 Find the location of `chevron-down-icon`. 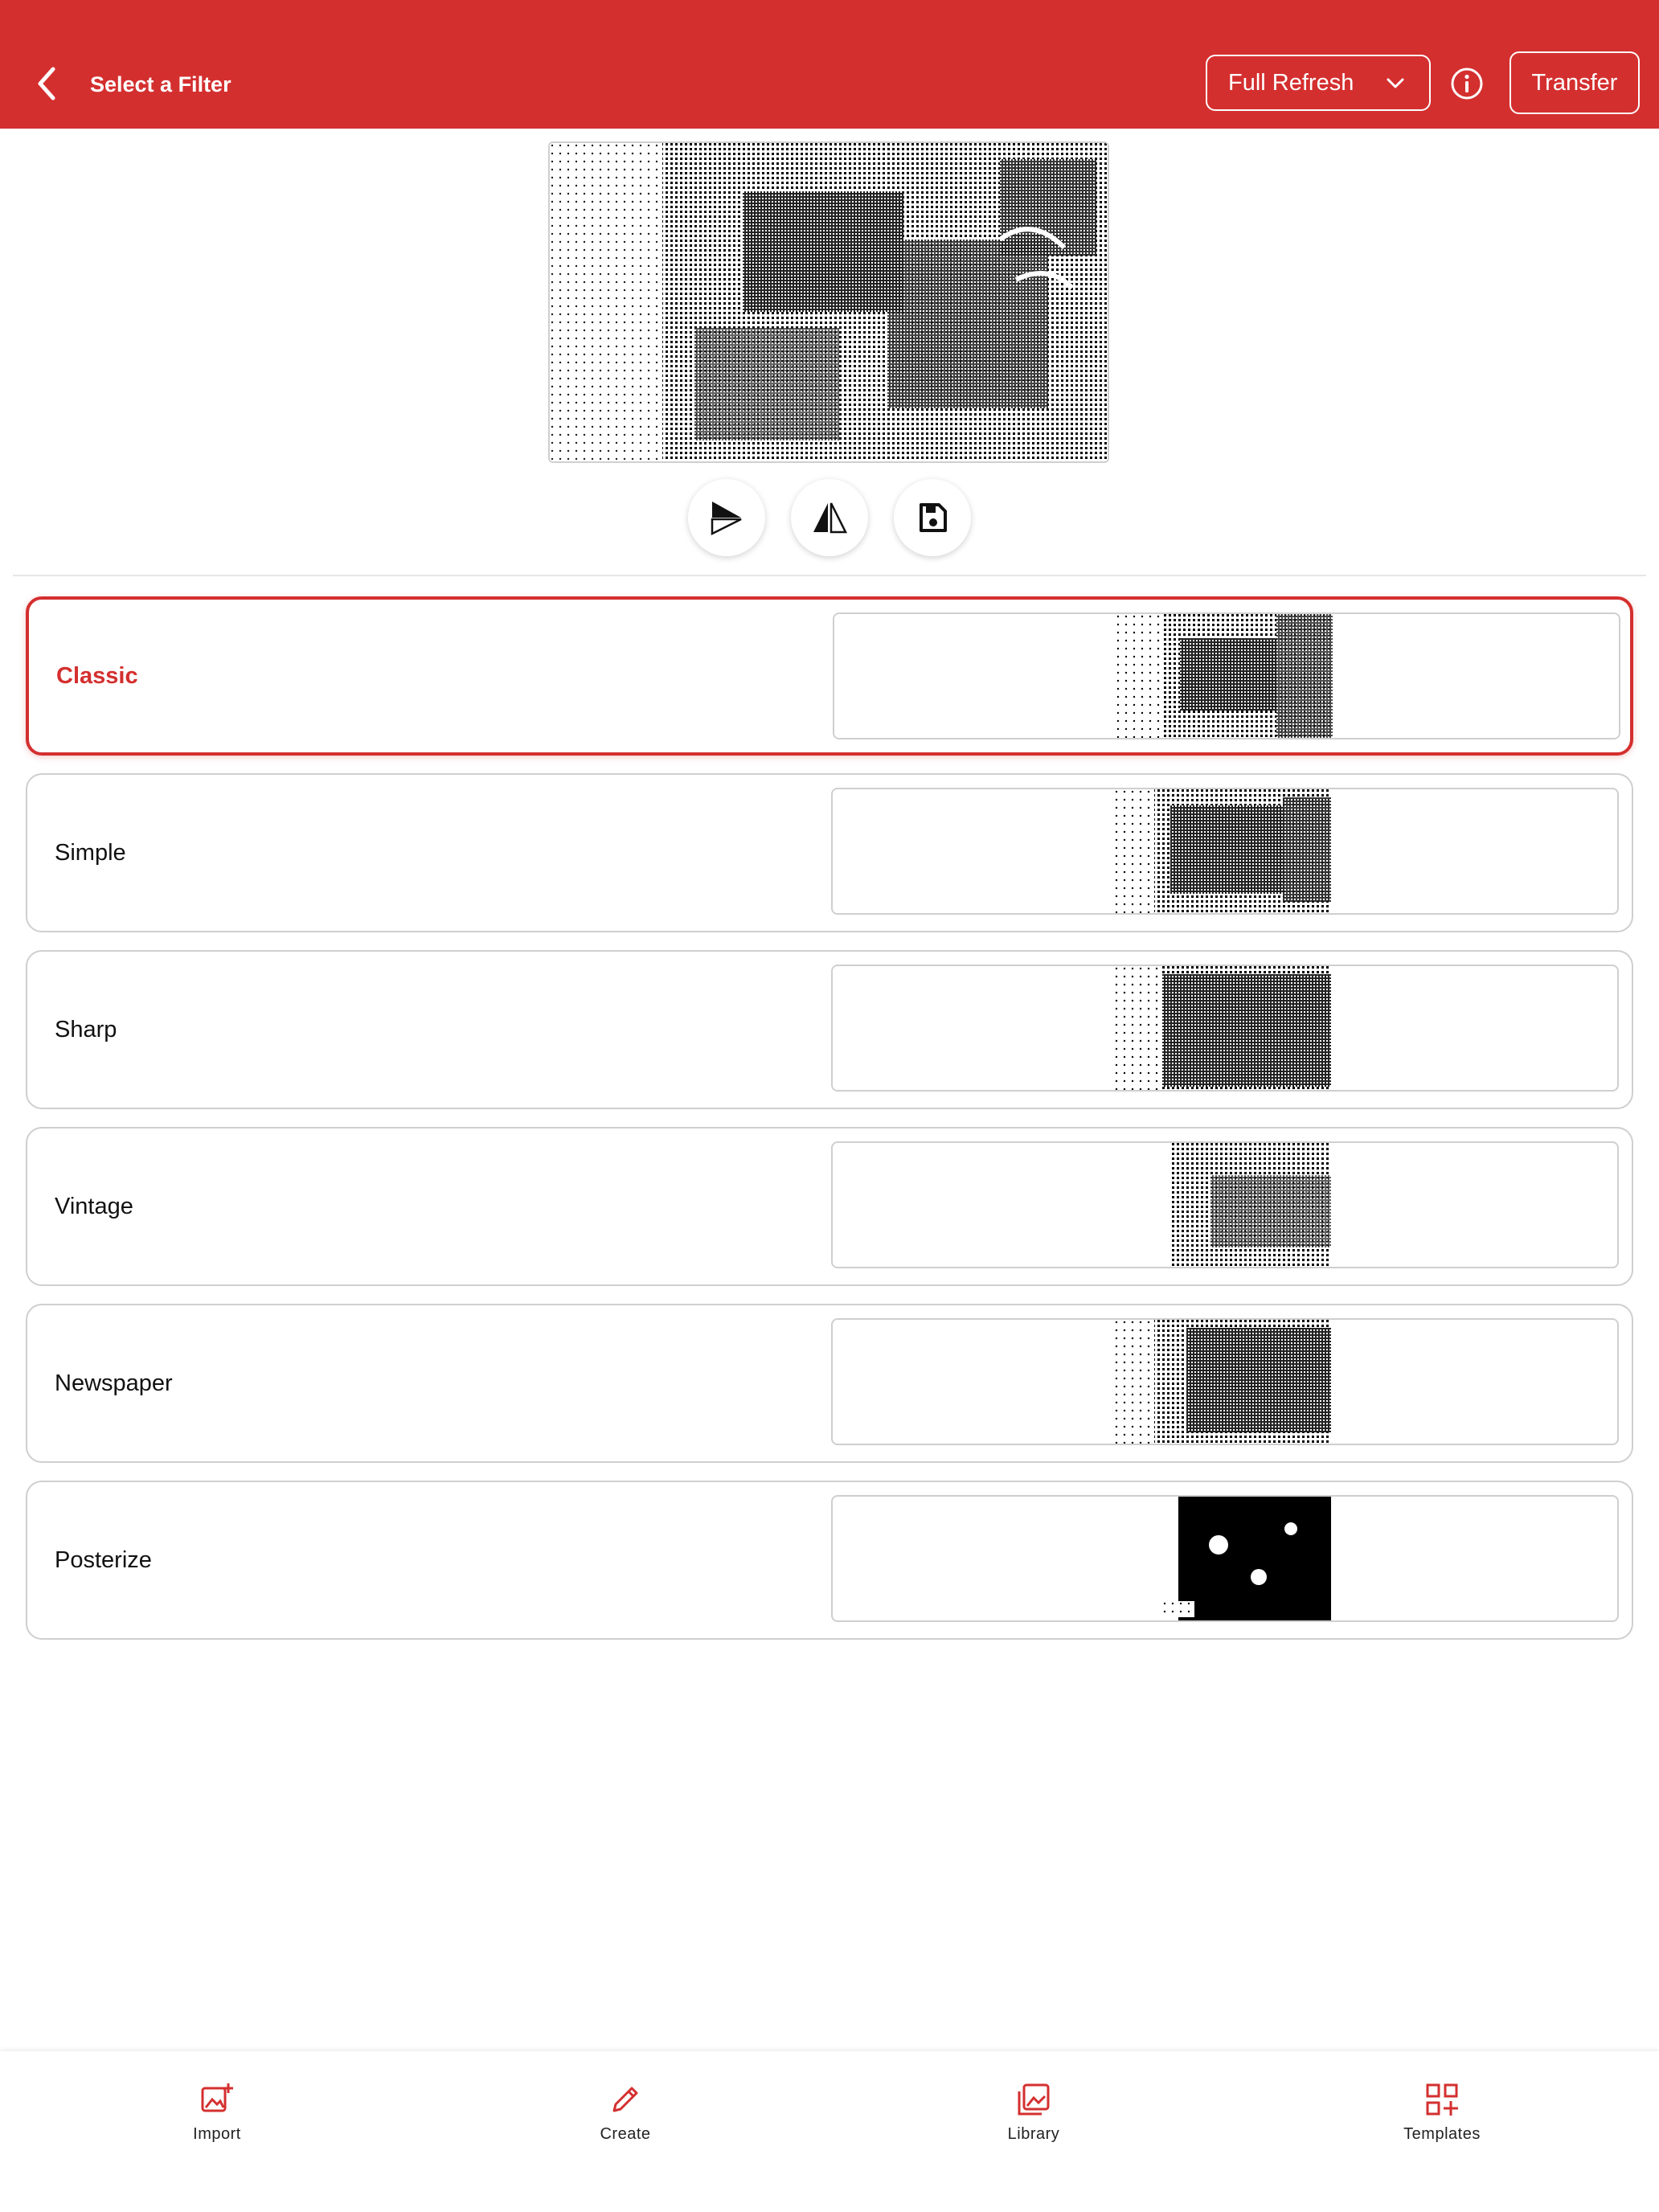

chevron-down-icon is located at coordinates (1395, 83).